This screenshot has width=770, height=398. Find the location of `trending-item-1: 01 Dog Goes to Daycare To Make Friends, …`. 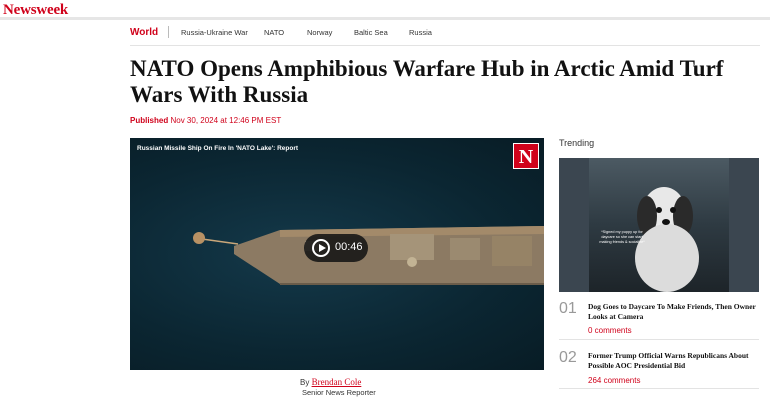

trending-item-1: 01 Dog Goes to Daycare To Make Friends, … is located at coordinates (659, 320).